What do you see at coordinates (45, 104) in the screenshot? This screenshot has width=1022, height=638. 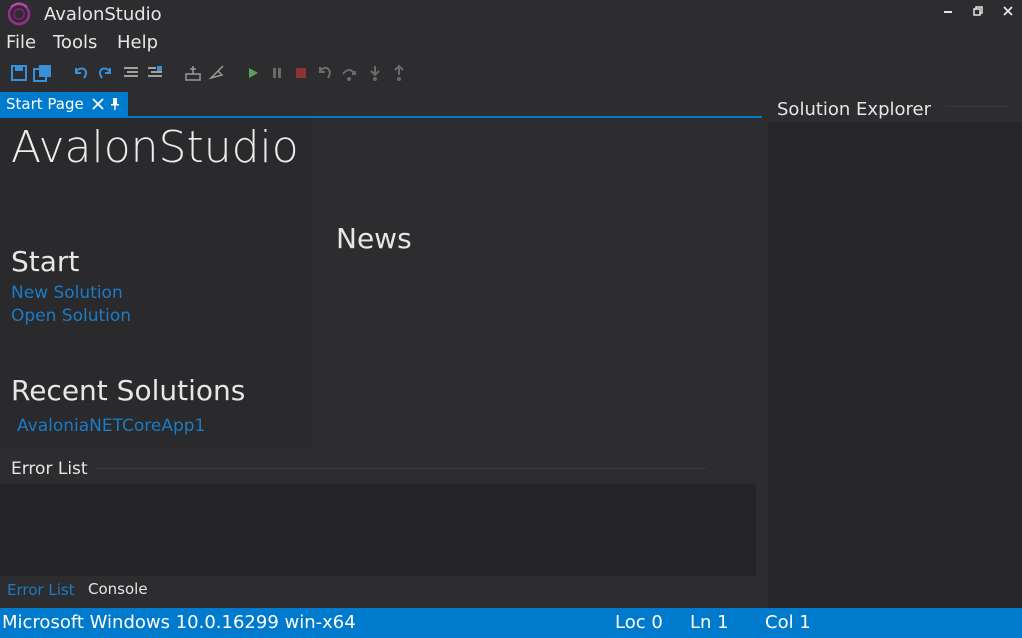 I see `tab-start-page-label: Start Page` at bounding box center [45, 104].